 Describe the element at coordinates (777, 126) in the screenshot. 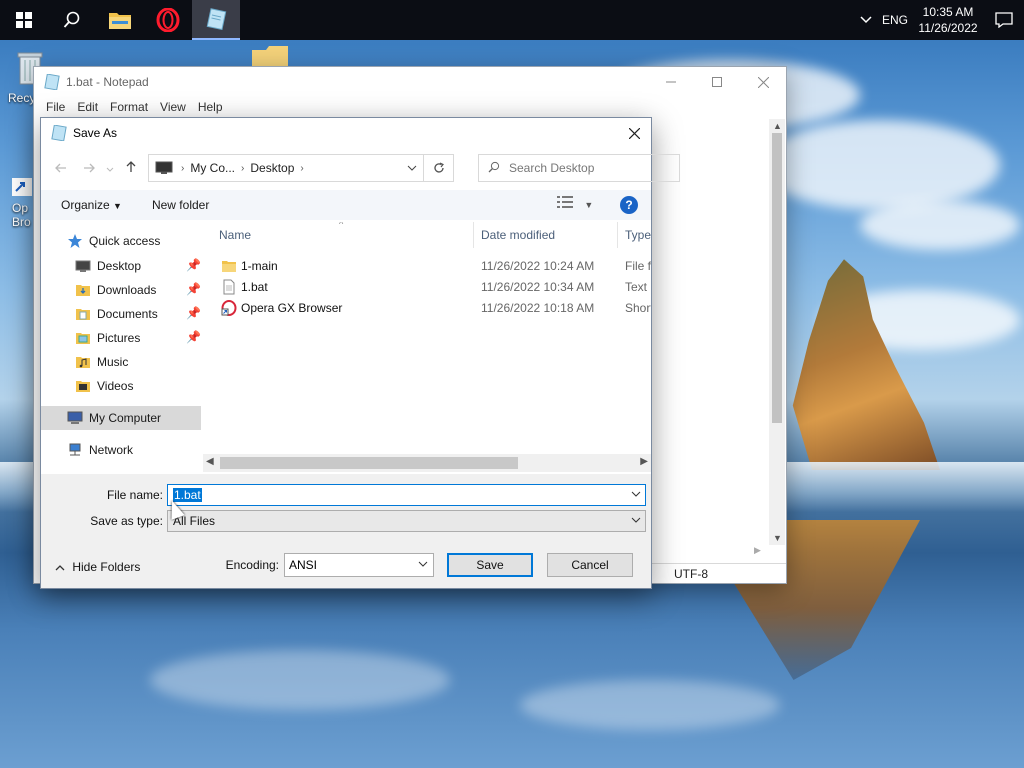

I see `scroll-up-arrow-icon: ▲` at that location.